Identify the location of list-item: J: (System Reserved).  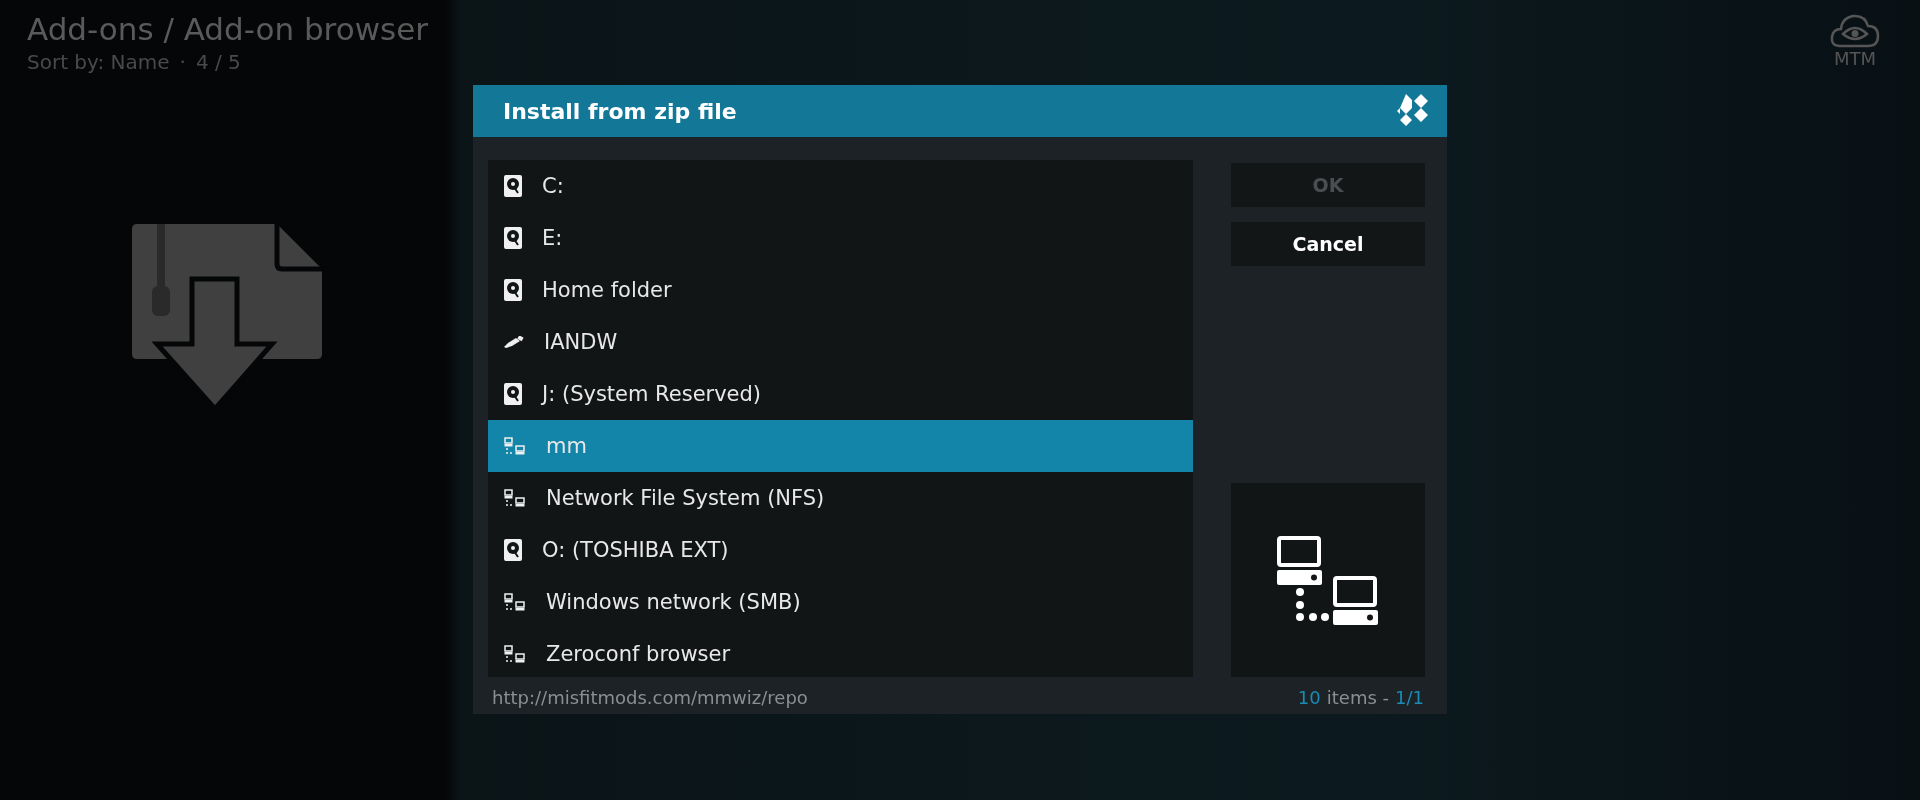
(840, 394).